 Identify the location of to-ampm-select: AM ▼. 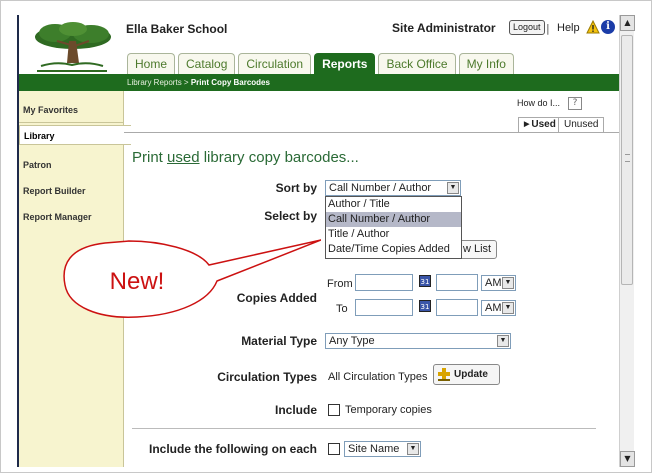
(498, 308).